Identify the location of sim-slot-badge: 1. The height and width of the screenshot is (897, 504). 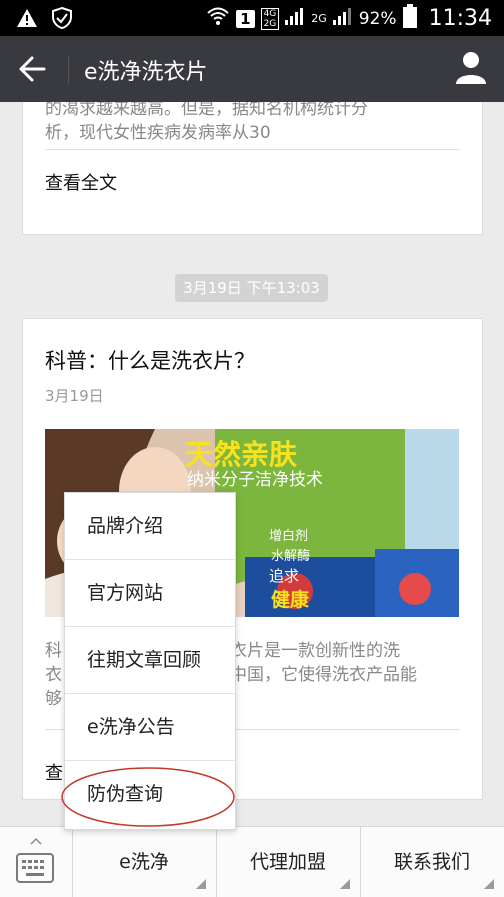
(245, 18).